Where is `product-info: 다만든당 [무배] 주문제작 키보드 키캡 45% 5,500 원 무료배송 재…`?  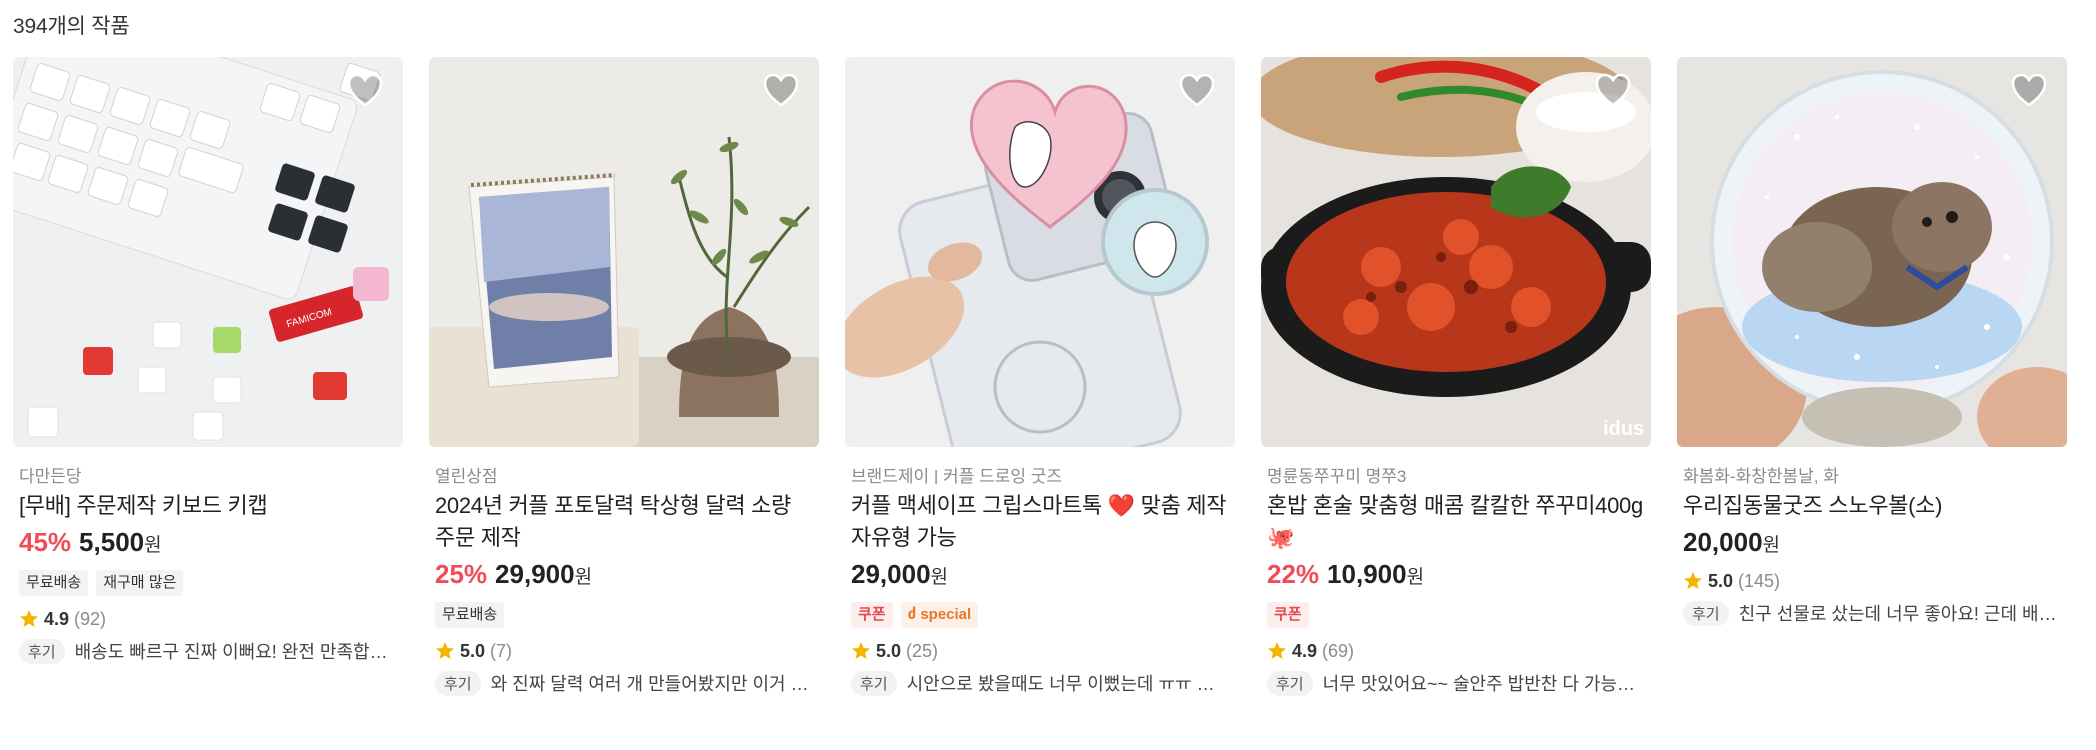 product-info: 다만든당 [무배] 주문제작 키보드 키캡 45% 5,500 원 무료배송 재… is located at coordinates (208, 555).